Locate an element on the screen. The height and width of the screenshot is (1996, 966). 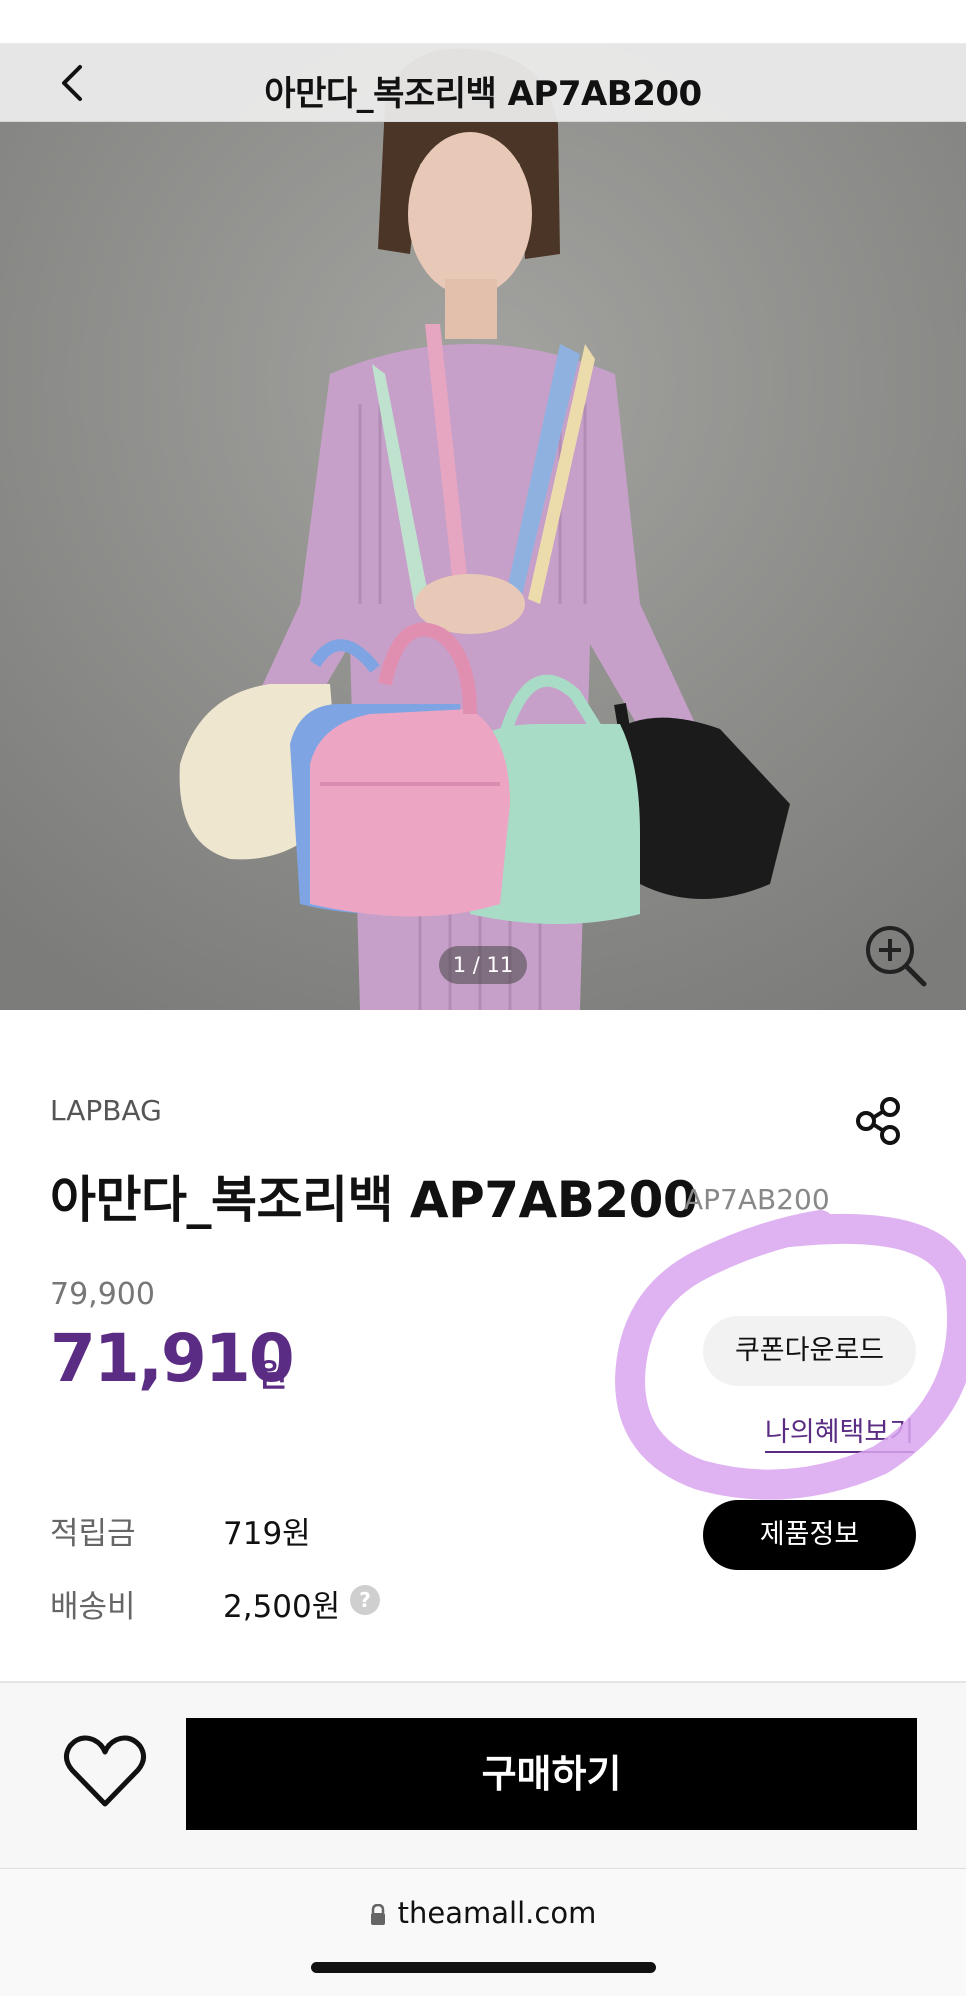
browser-address-bar is located at coordinates (483, 1932).